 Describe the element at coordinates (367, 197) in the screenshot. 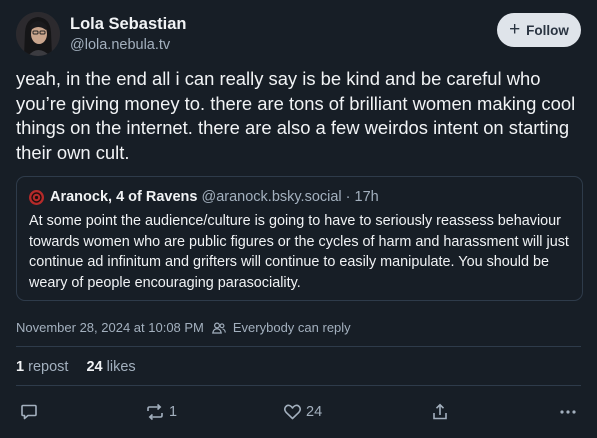

I see `quoted-time: 17h` at that location.